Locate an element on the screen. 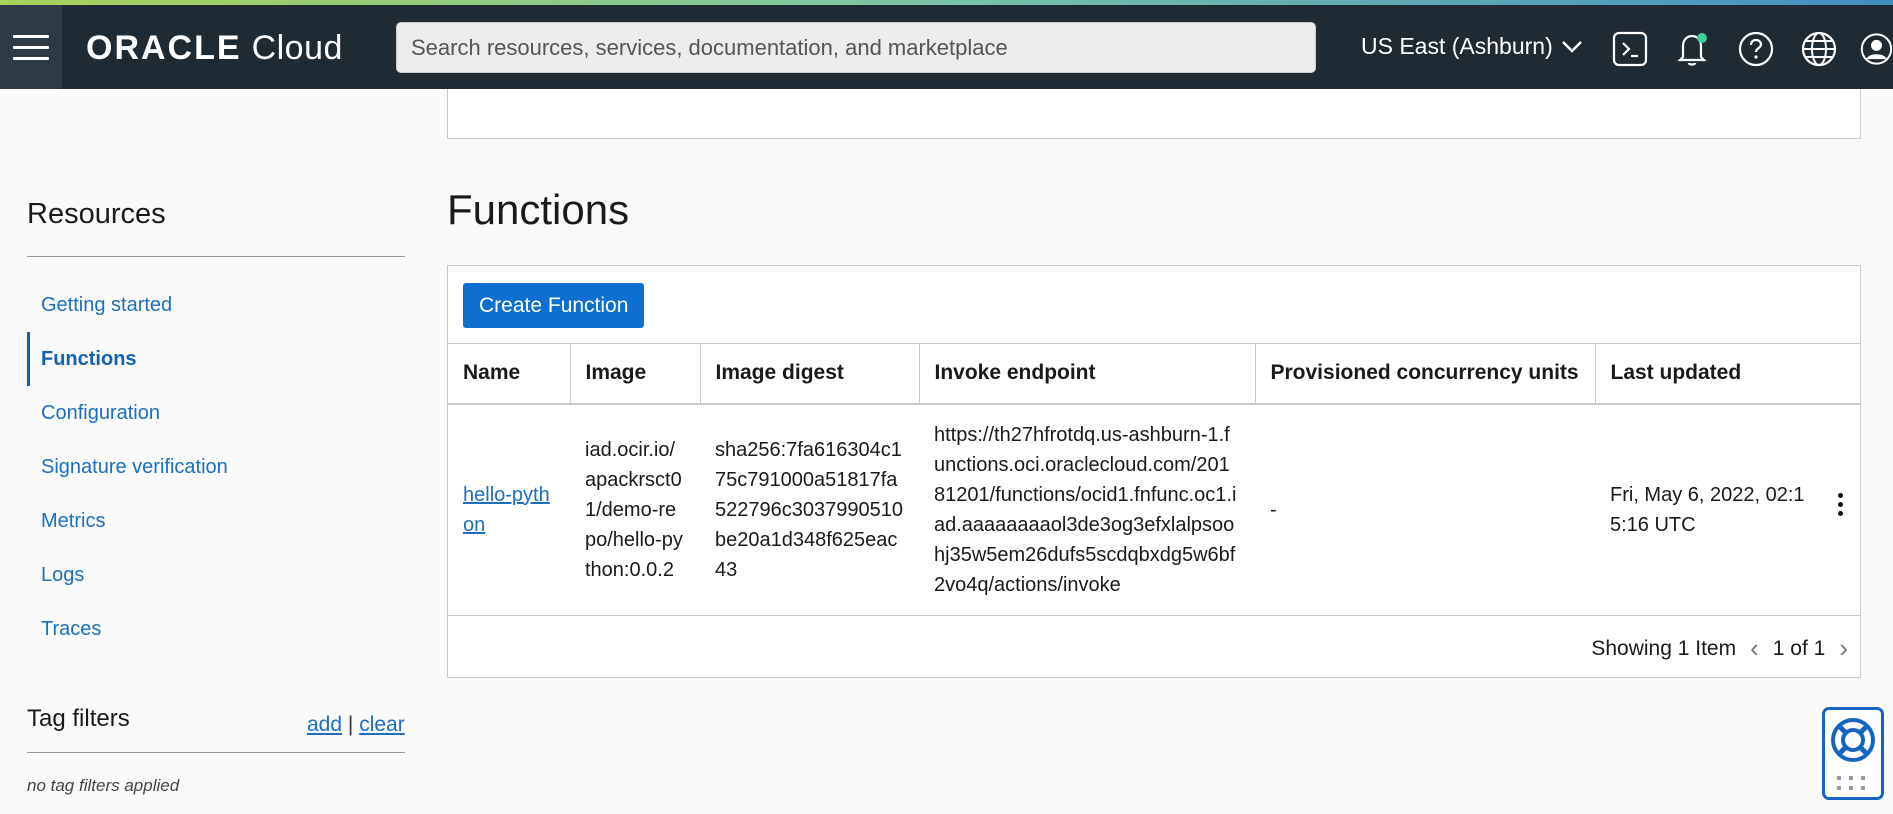  terminal-icon is located at coordinates (1630, 49).